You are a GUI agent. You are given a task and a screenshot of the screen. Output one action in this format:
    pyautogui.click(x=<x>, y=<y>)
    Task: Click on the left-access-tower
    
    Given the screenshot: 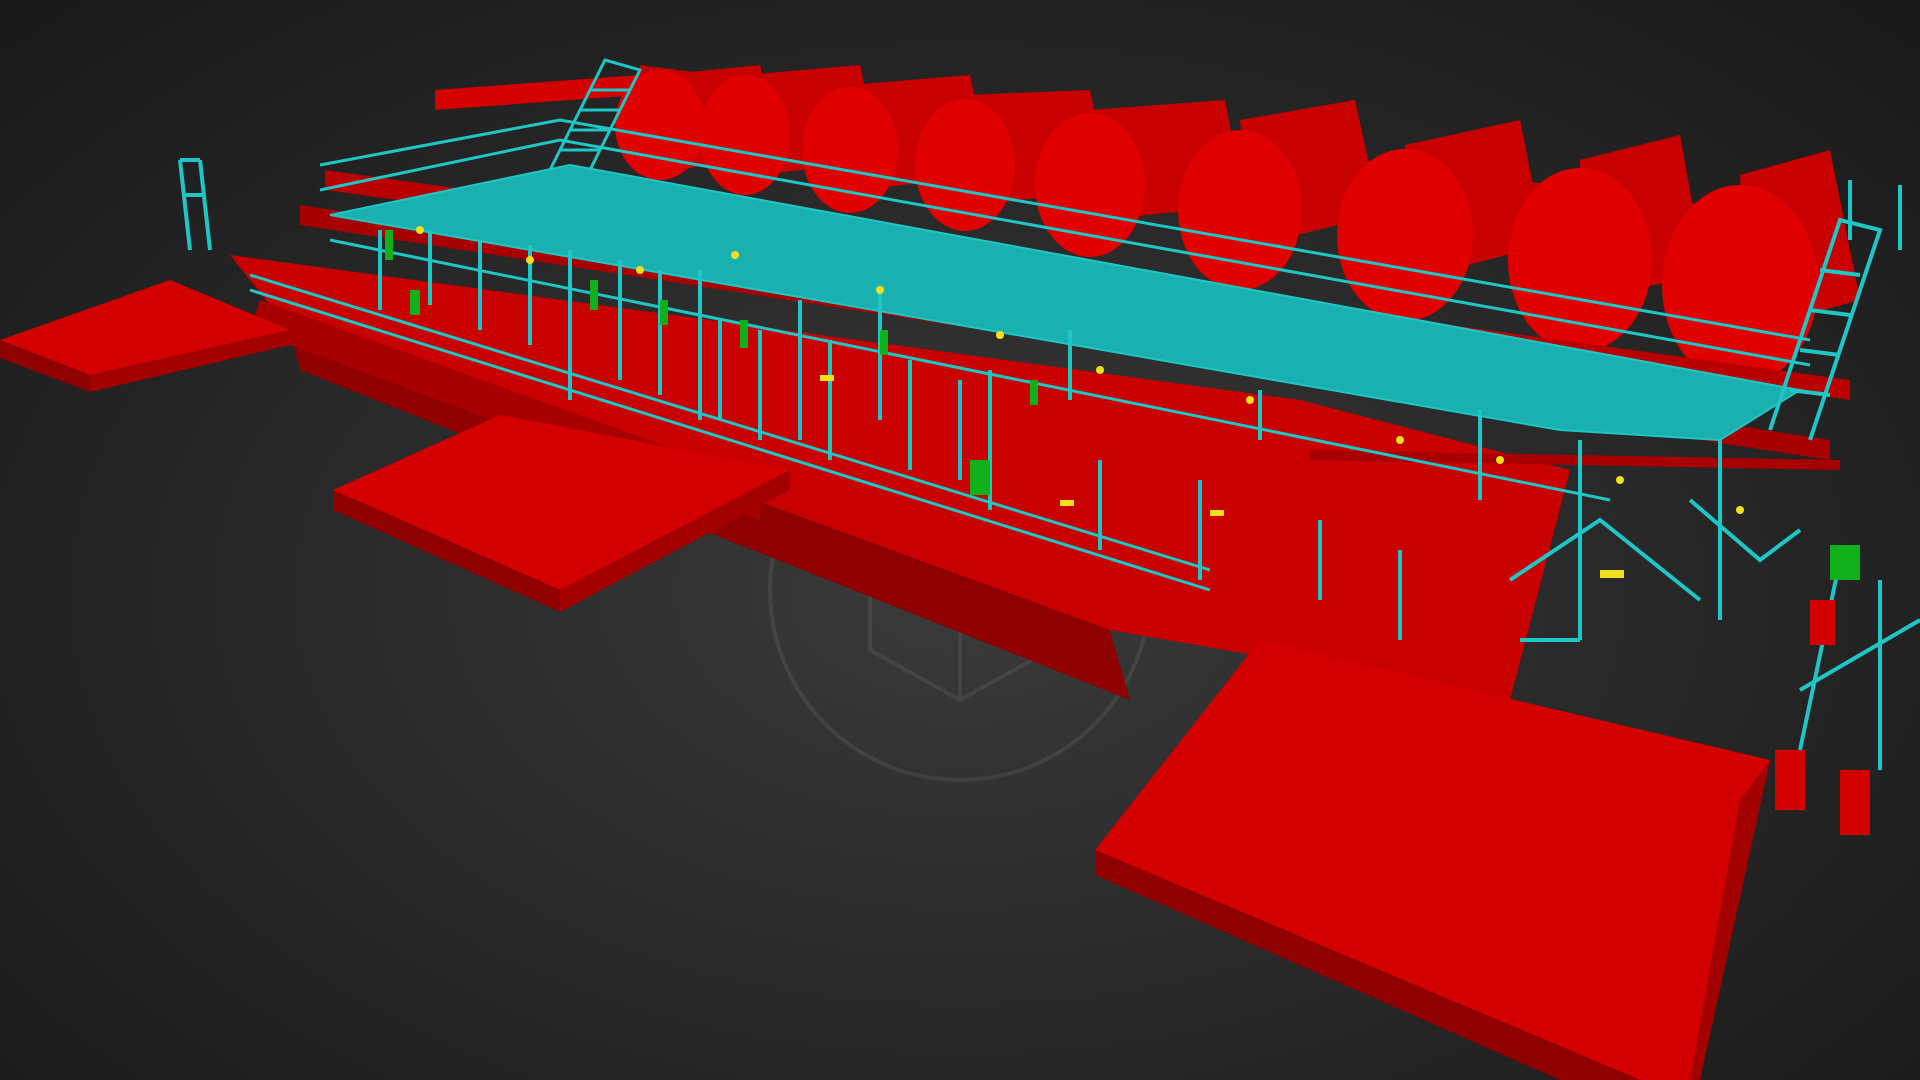 What is the action you would take?
    pyautogui.click(x=195, y=204)
    